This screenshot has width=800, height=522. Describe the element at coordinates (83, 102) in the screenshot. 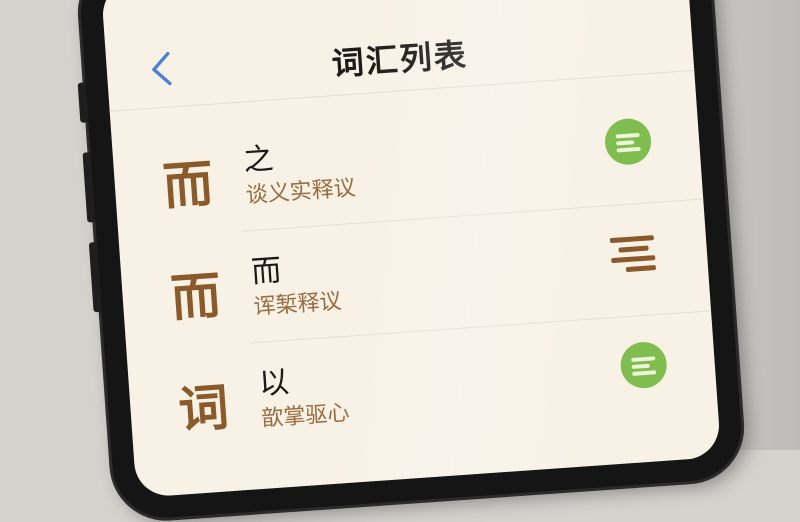

I see `phone-side-button` at that location.